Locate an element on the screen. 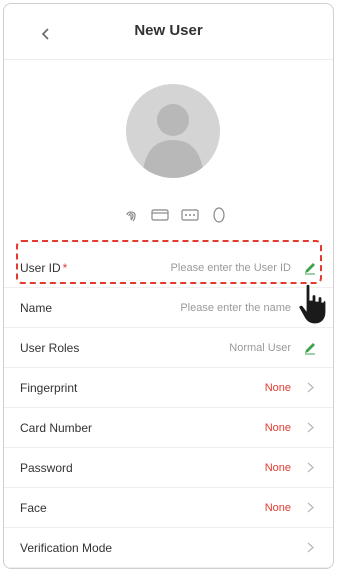  face-icon is located at coordinates (219, 215).